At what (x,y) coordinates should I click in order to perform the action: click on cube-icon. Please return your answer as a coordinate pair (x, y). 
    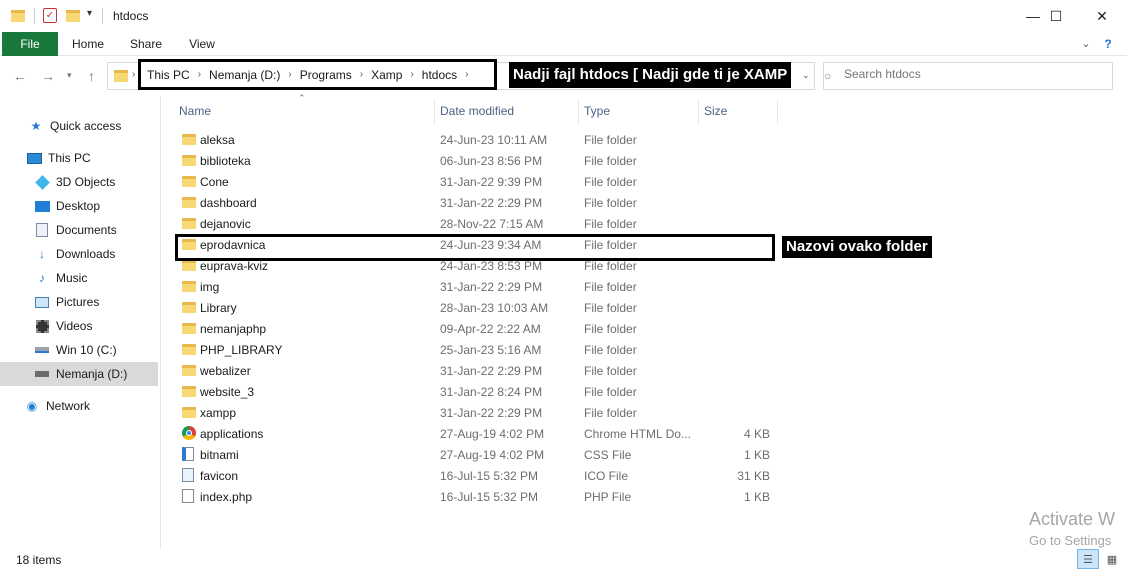
    Looking at the image, I should click on (42, 182).